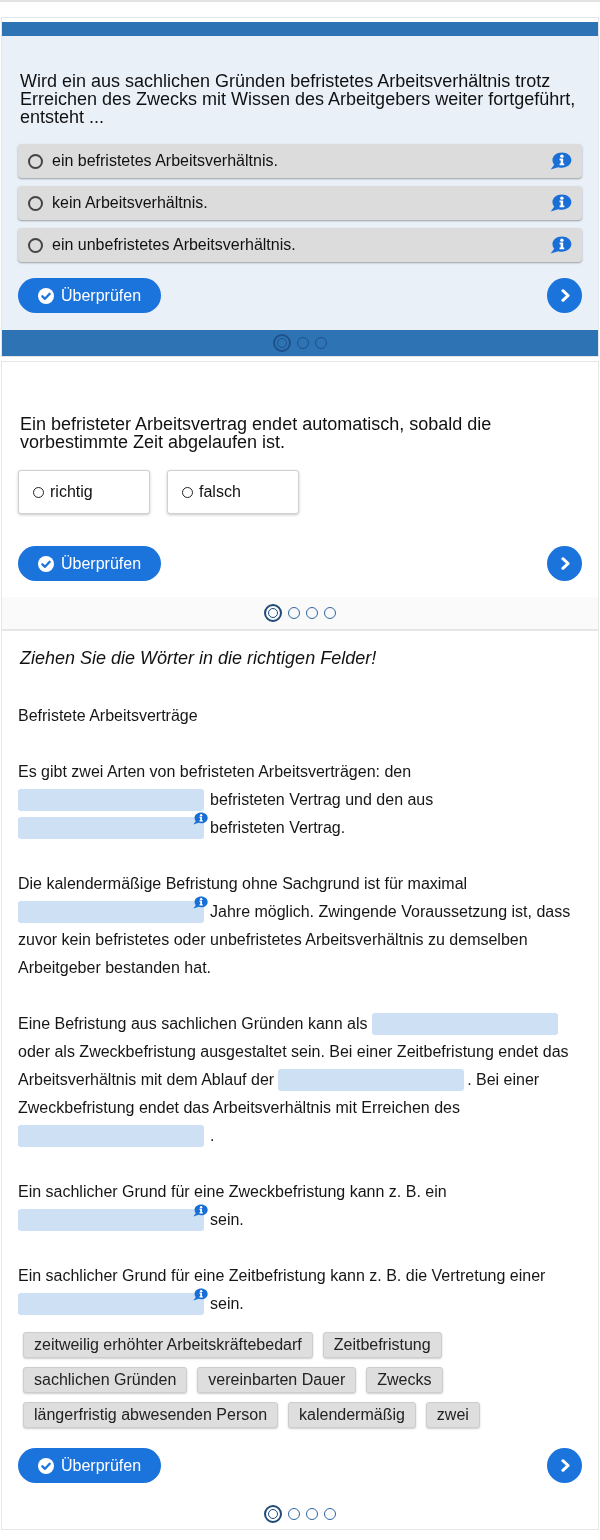 This screenshot has width=600, height=1540. What do you see at coordinates (84, 492) in the screenshot?
I see `answer-option: richtig` at bounding box center [84, 492].